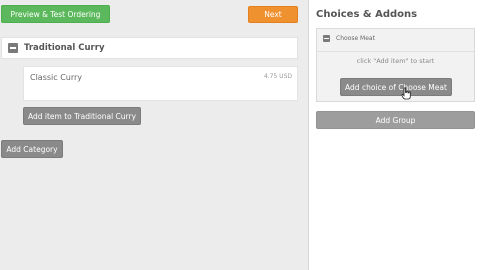 The width and height of the screenshot is (480, 270). Describe the element at coordinates (395, 61) in the screenshot. I see `empty-hint: click "Add item" to start` at that location.